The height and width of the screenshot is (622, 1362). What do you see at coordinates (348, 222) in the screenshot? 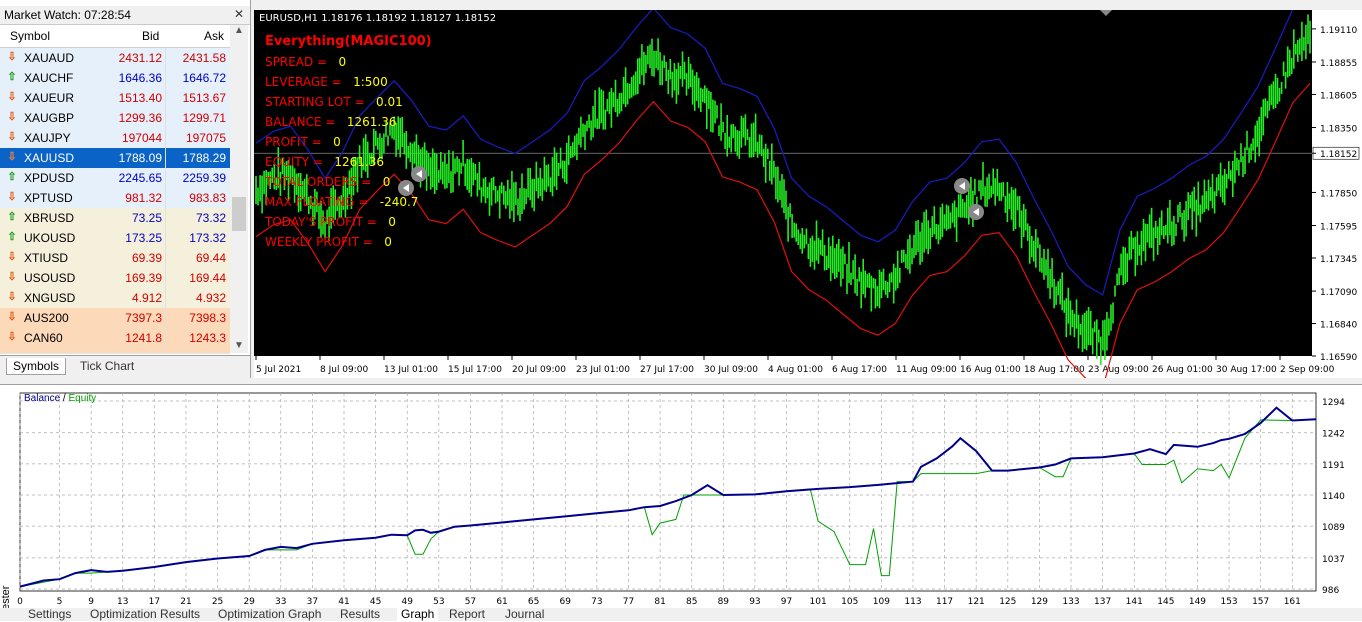
I see `ea-info-line: TODAY'S PROFIT = 0` at bounding box center [348, 222].